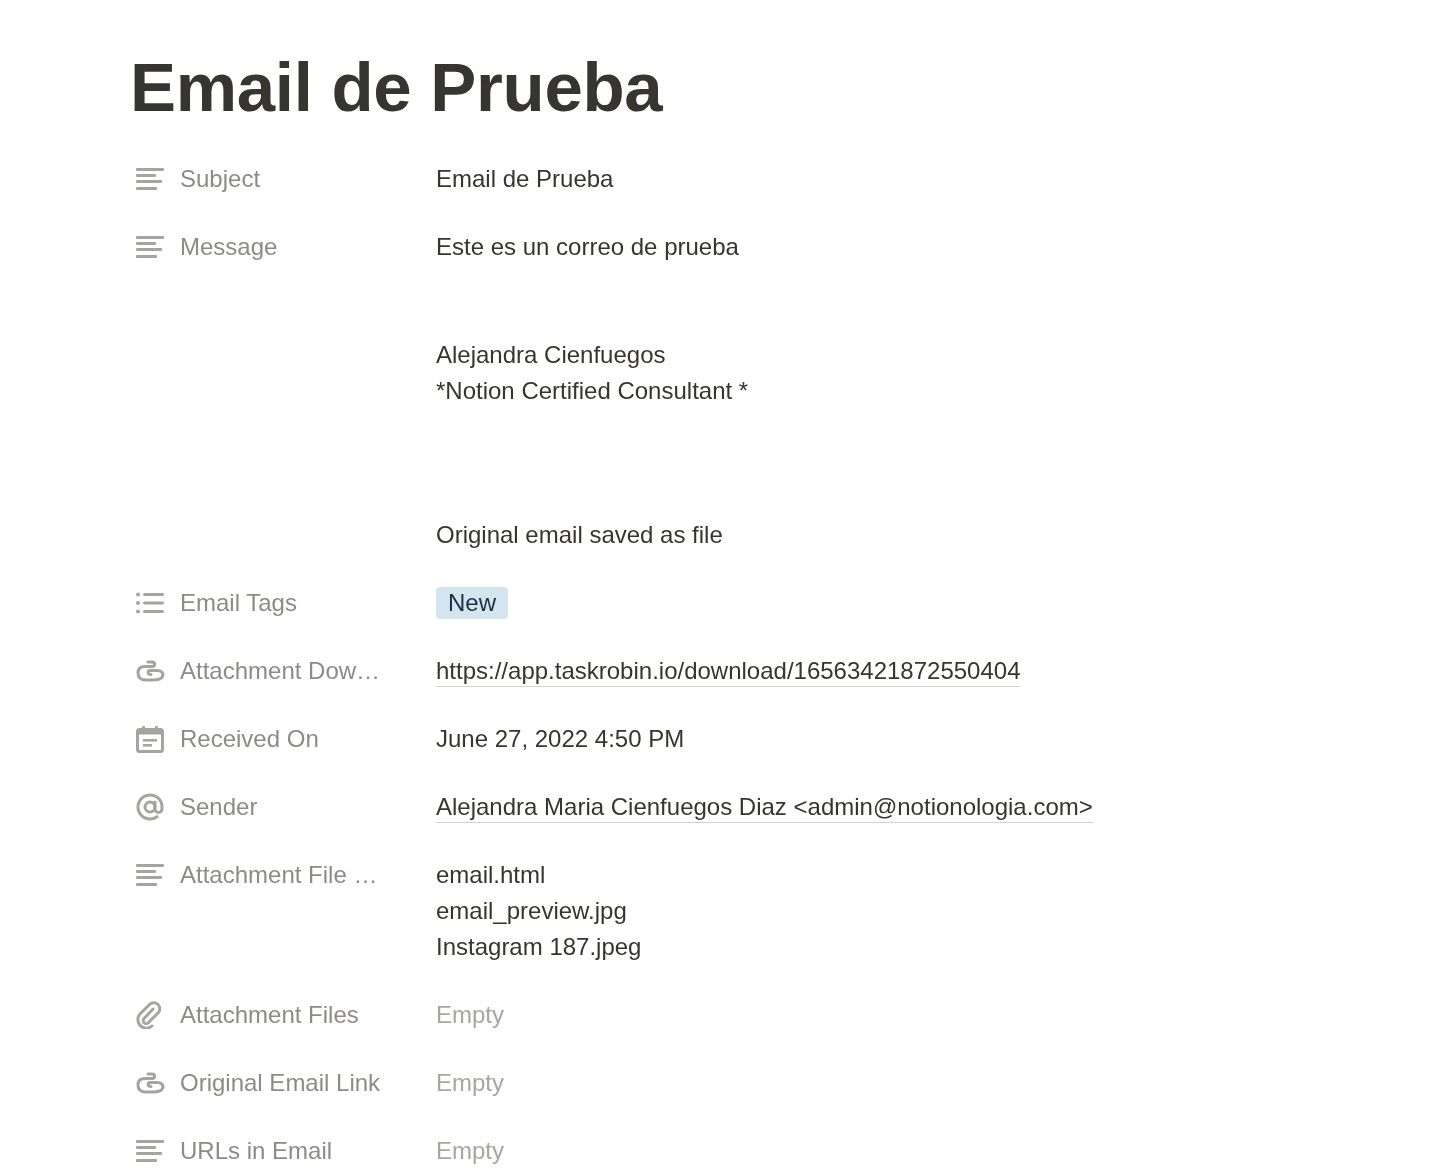 The image size is (1440, 1176). What do you see at coordinates (525, 179) in the screenshot?
I see `property-value: Email de Prueba` at bounding box center [525, 179].